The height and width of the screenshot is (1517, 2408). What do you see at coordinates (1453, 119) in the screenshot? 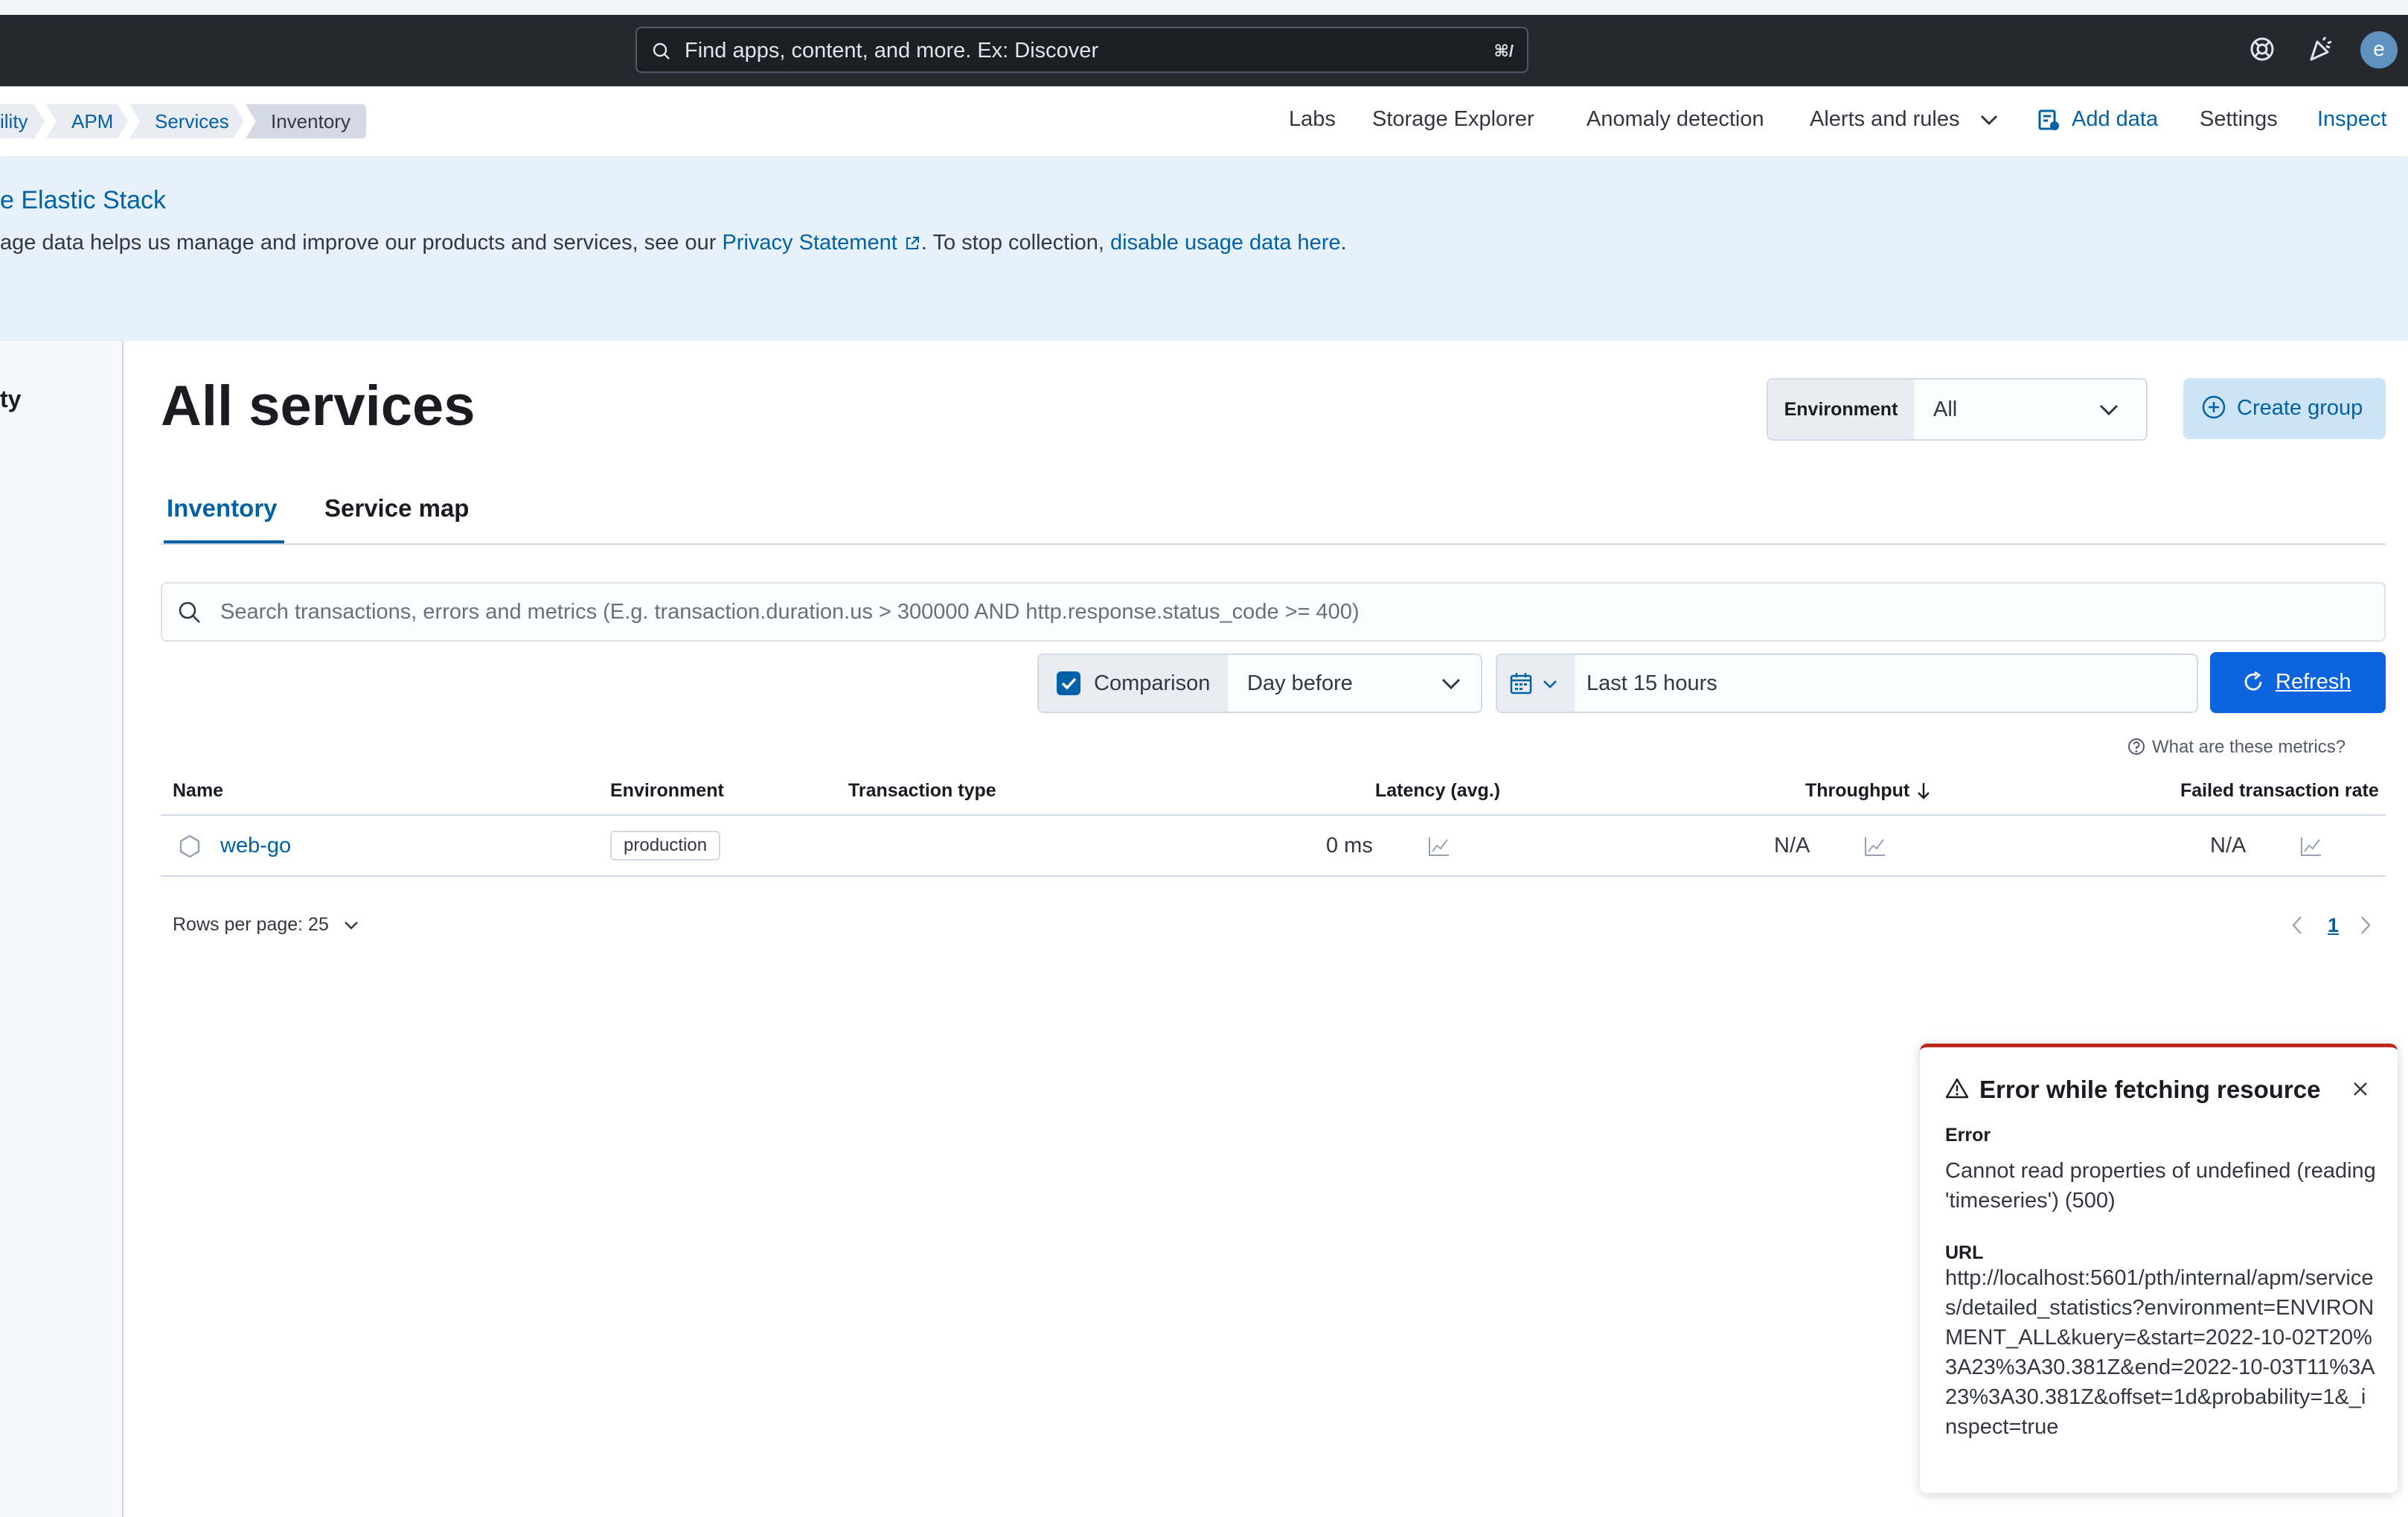
I see `nav-storage-explorer: Storage Explorer` at bounding box center [1453, 119].